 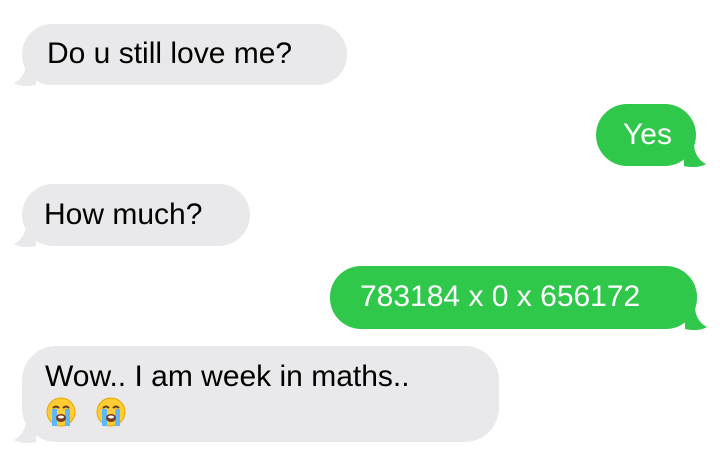 What do you see at coordinates (500, 296) in the screenshot?
I see `message-text: 783184 x 0 x 656172` at bounding box center [500, 296].